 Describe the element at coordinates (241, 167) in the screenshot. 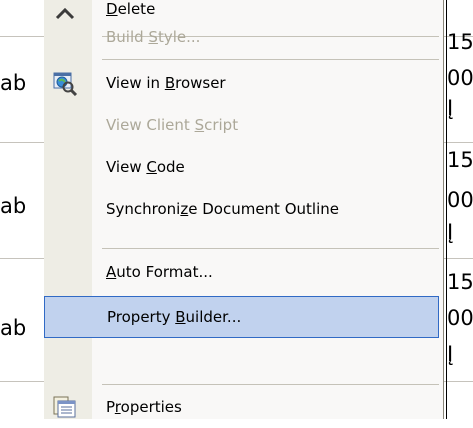

I see `menu-item-view-code: View Code` at that location.